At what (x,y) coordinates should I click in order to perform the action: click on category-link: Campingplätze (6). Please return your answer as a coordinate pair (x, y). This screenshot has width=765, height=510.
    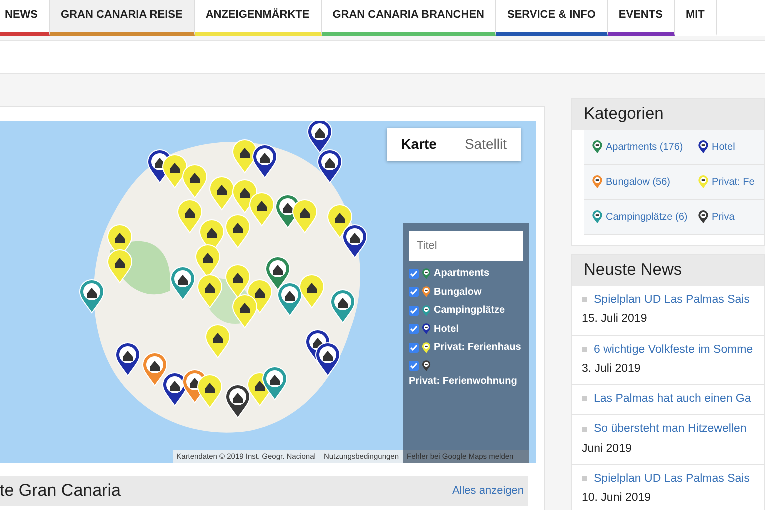
    Looking at the image, I should click on (637, 217).